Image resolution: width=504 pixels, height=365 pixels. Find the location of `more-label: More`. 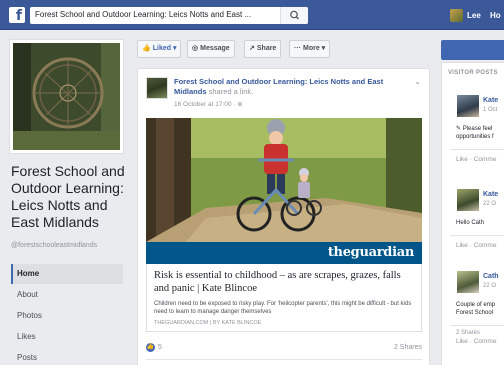

more-label: More is located at coordinates (311, 48).